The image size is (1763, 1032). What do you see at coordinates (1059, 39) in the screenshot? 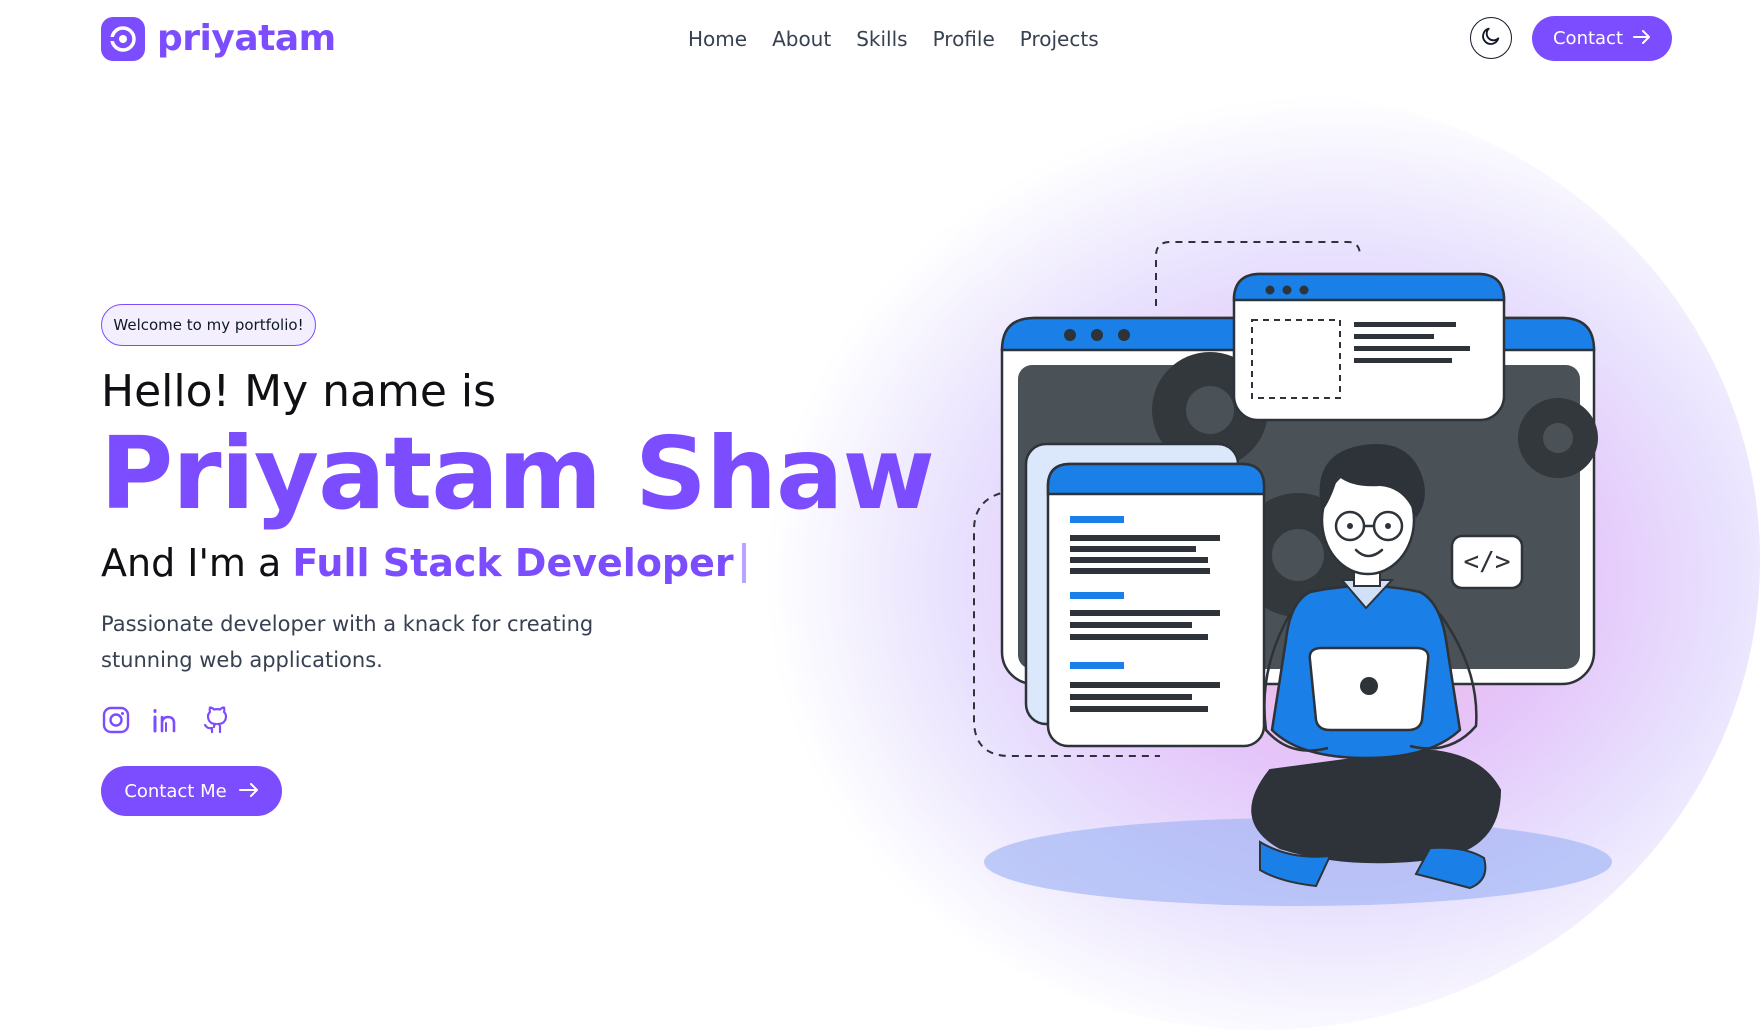
I see `nav-link-projects: Projects` at bounding box center [1059, 39].